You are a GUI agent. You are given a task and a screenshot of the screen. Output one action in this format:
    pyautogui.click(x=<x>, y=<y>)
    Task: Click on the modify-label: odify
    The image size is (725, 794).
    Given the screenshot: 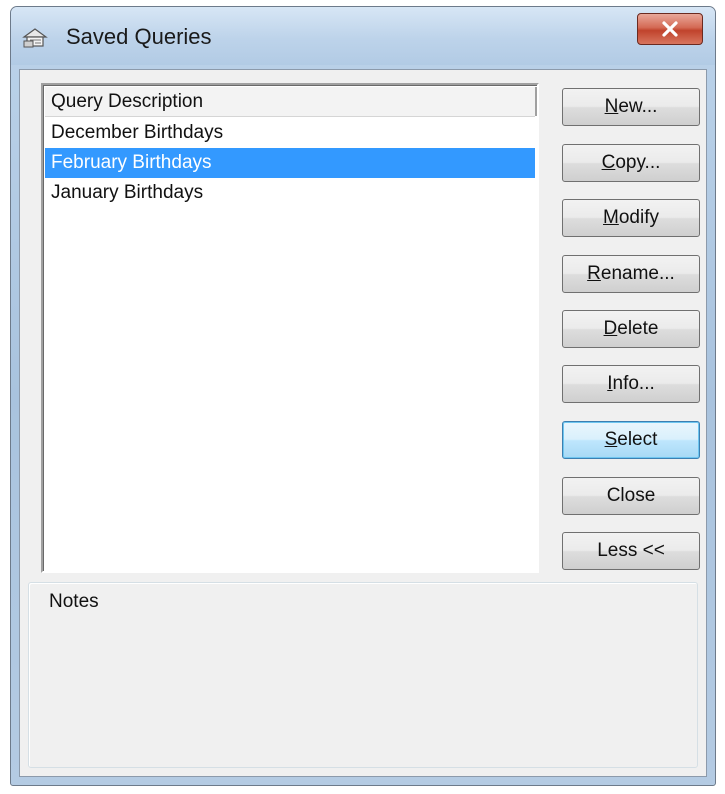 What is the action you would take?
    pyautogui.click(x=638, y=217)
    